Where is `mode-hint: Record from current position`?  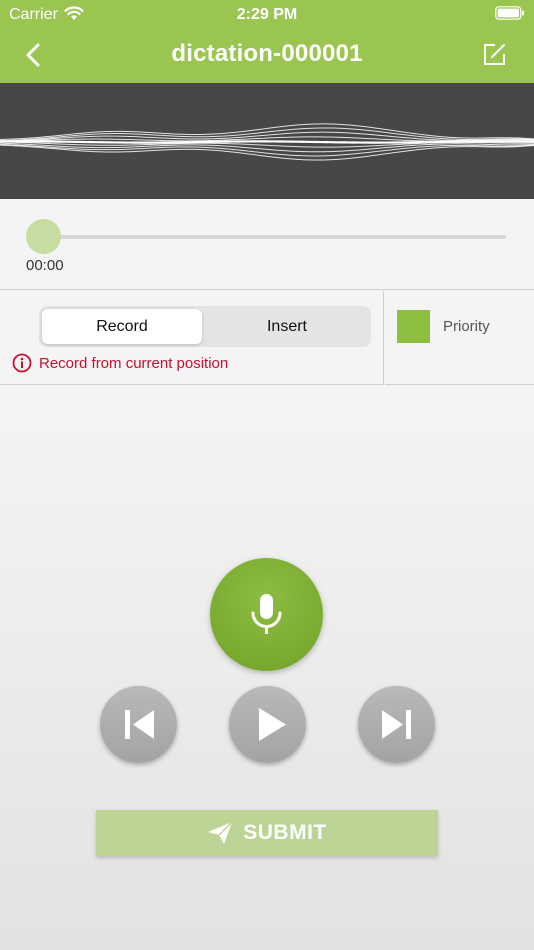 mode-hint: Record from current position is located at coordinates (120, 363).